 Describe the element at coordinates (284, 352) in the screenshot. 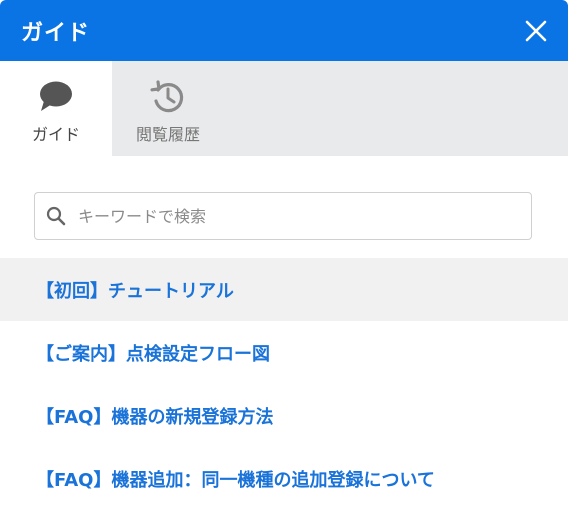

I see `list-item-inspection-flow: 【ご案内】点検設定フロー図` at that location.